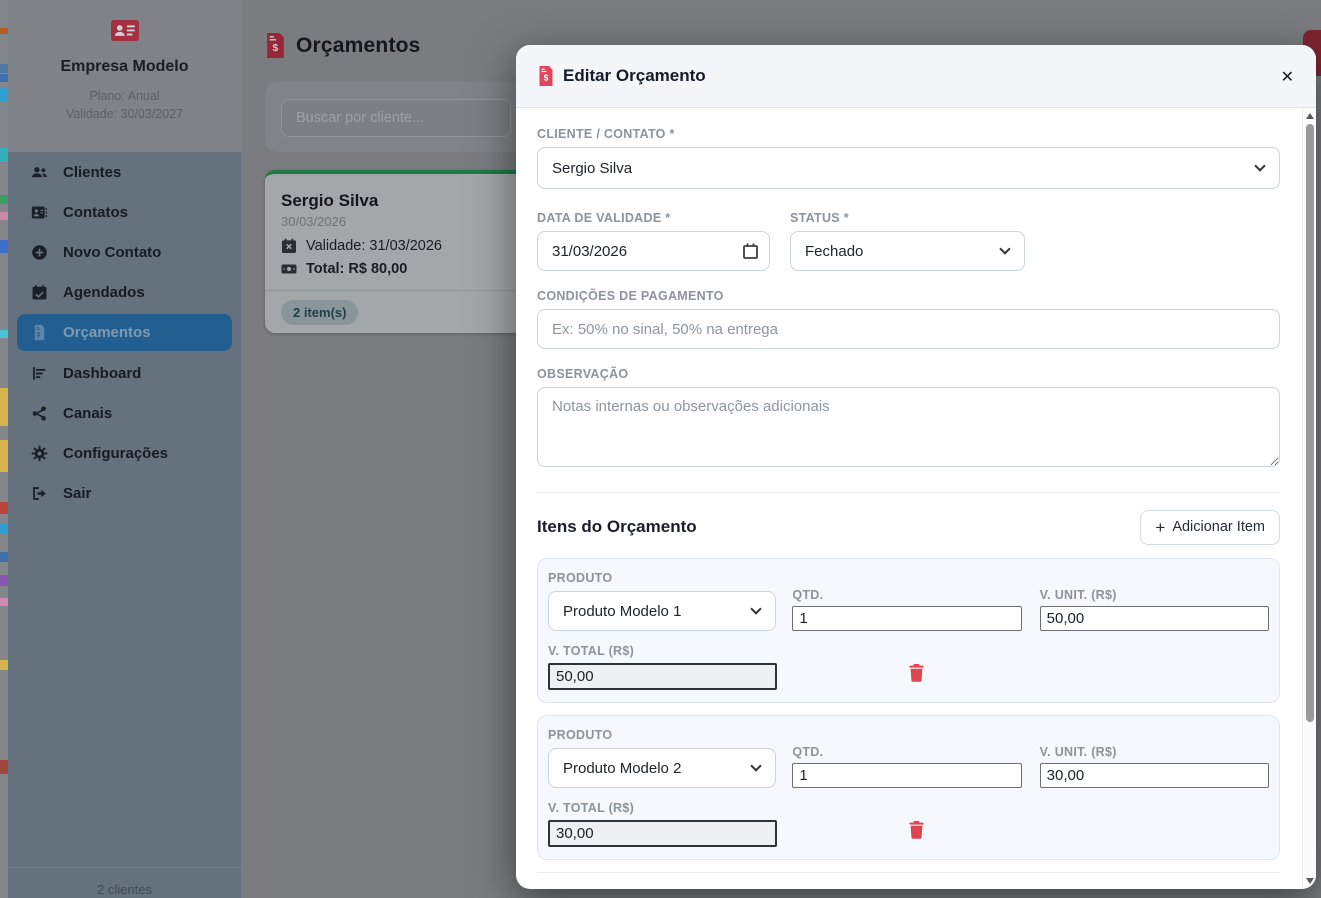 Image resolution: width=1321 pixels, height=898 pixels. Describe the element at coordinates (1310, 116) in the screenshot. I see `scroll-up-icon` at that location.